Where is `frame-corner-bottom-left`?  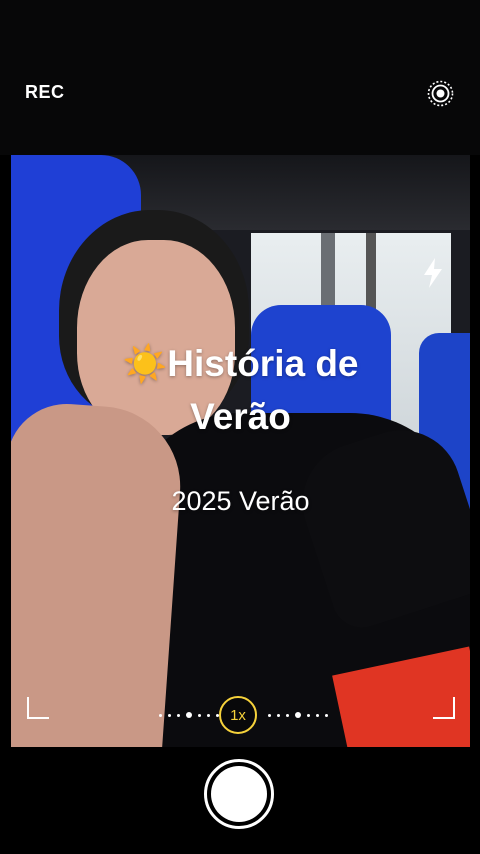 frame-corner-bottom-left is located at coordinates (38, 708).